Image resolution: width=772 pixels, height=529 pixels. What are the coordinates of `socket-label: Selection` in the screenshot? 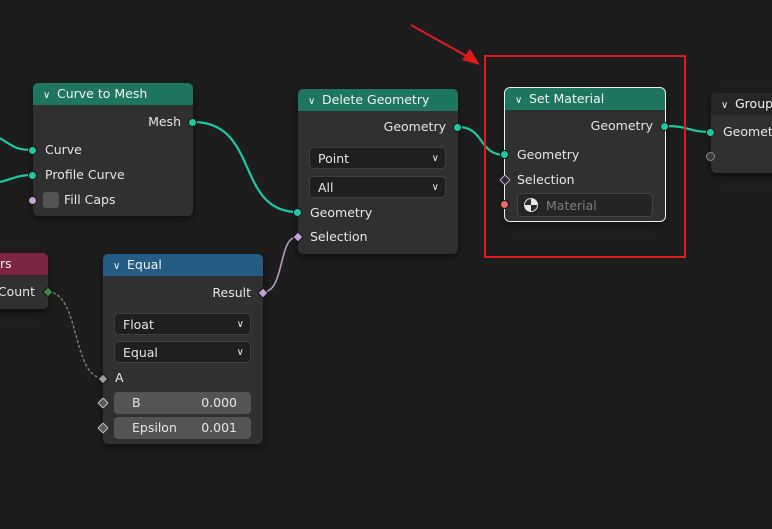 It's located at (339, 236).